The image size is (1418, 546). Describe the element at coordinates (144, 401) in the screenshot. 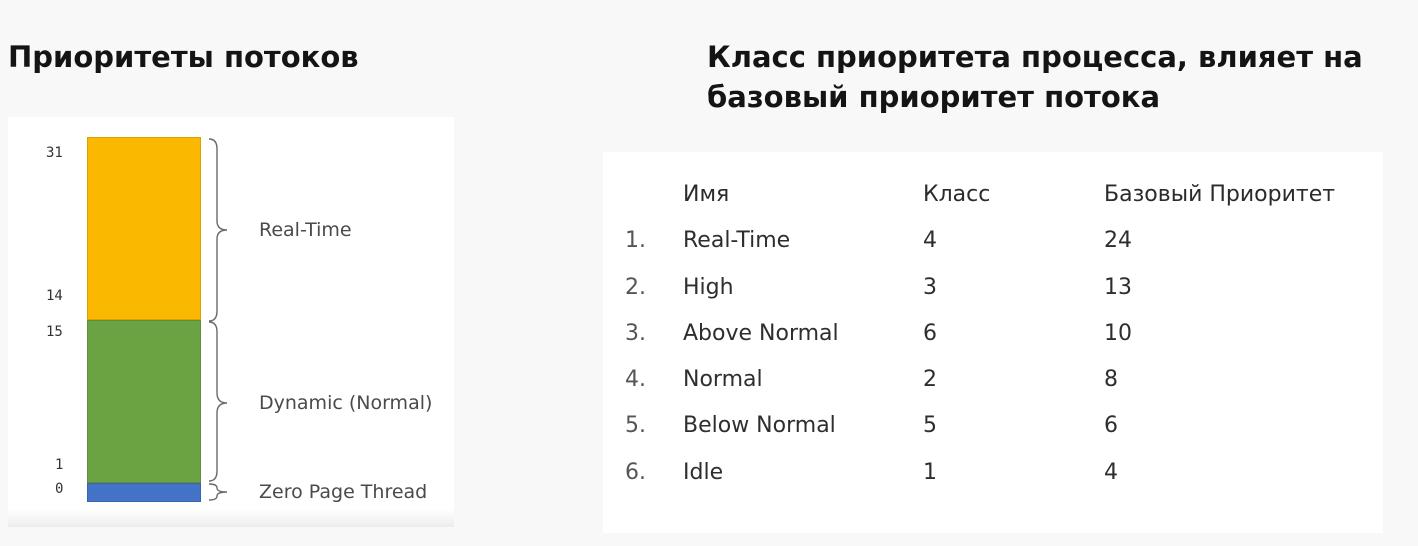

I see `dynamic-normal-band` at that location.